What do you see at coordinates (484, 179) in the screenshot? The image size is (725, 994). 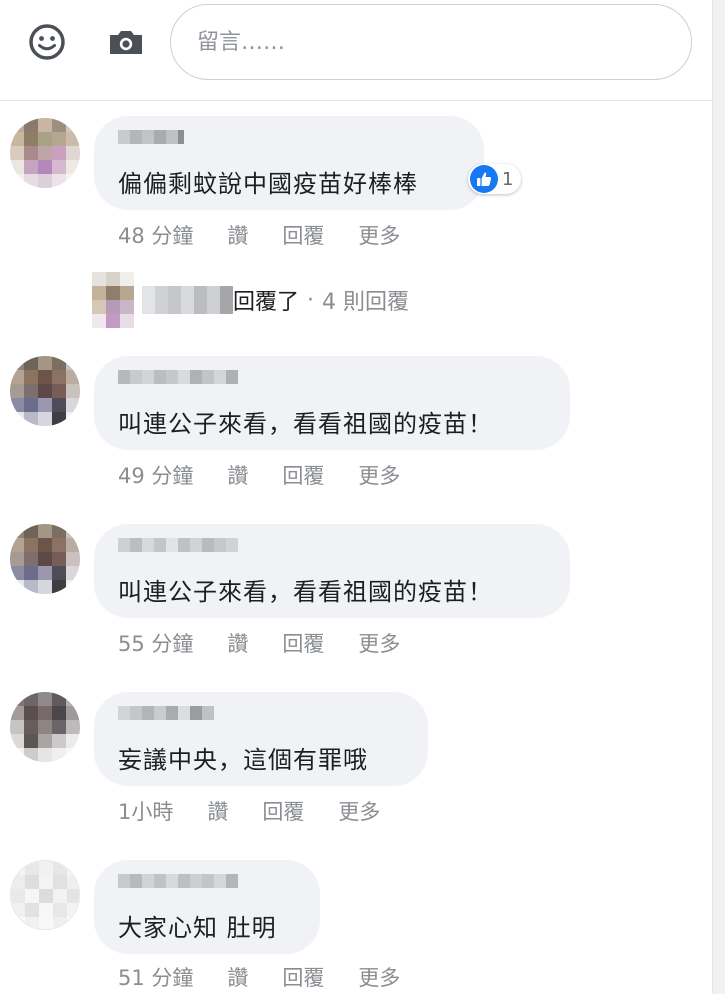 I see `like-icon` at bounding box center [484, 179].